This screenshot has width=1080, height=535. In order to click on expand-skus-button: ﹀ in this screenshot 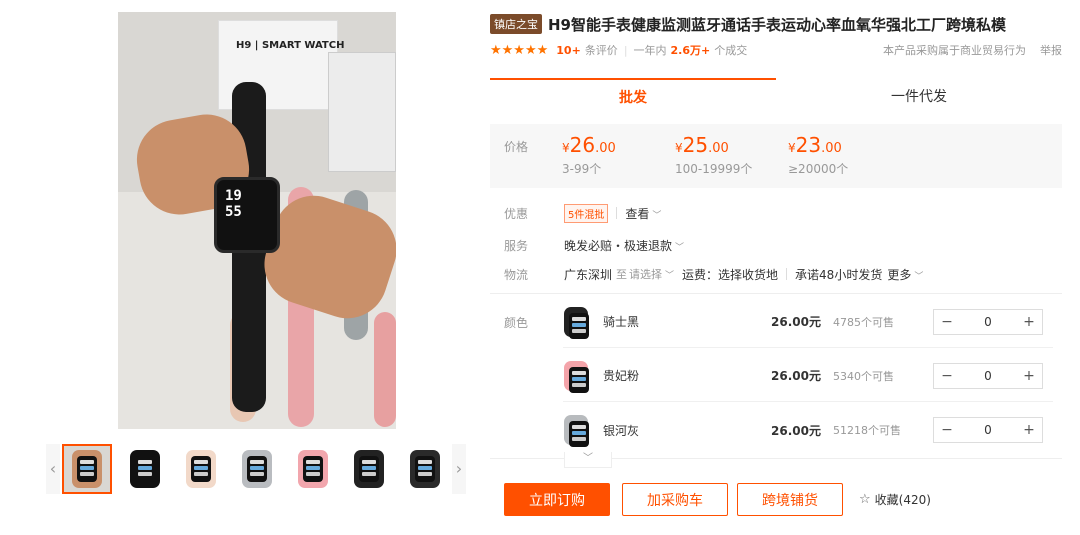, I will do `click(588, 460)`.